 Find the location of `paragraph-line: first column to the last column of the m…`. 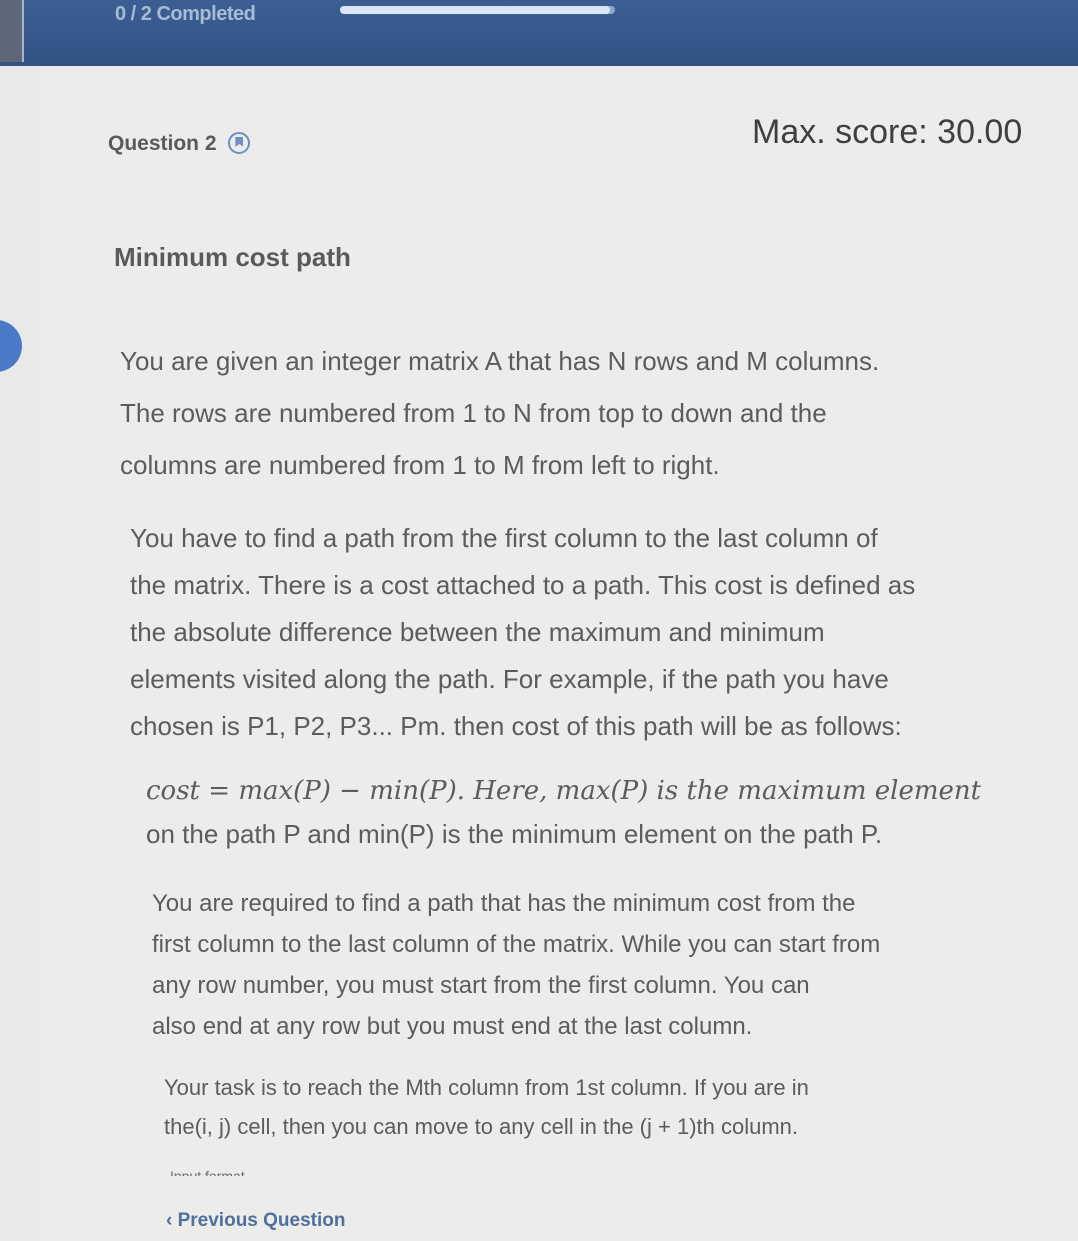

paragraph-line: first column to the last column of the m… is located at coordinates (516, 944).